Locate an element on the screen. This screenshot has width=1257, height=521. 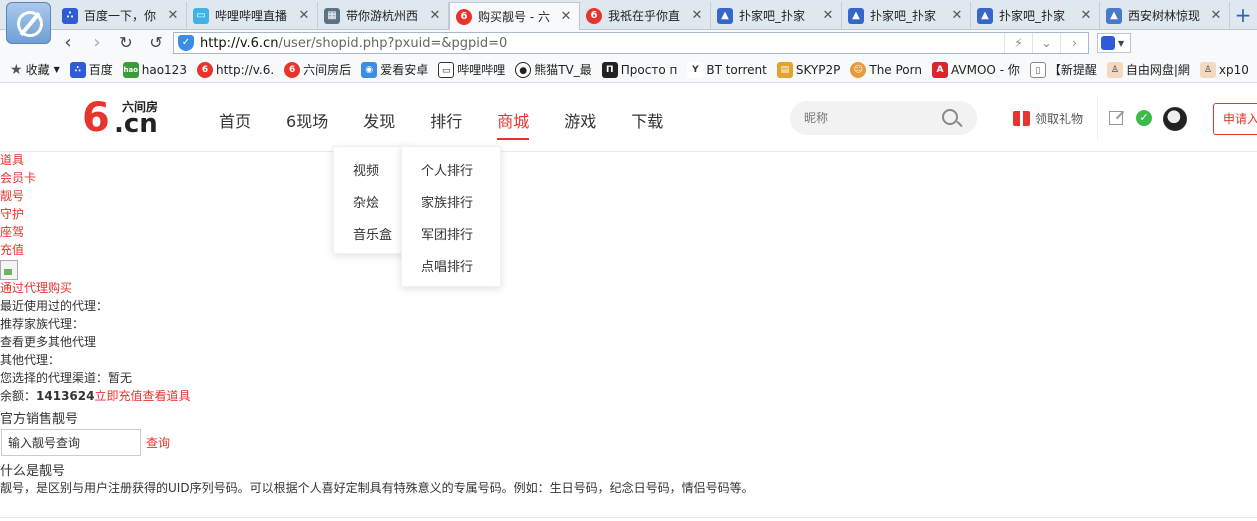
refresh-icon: ↻ is located at coordinates (126, 43).